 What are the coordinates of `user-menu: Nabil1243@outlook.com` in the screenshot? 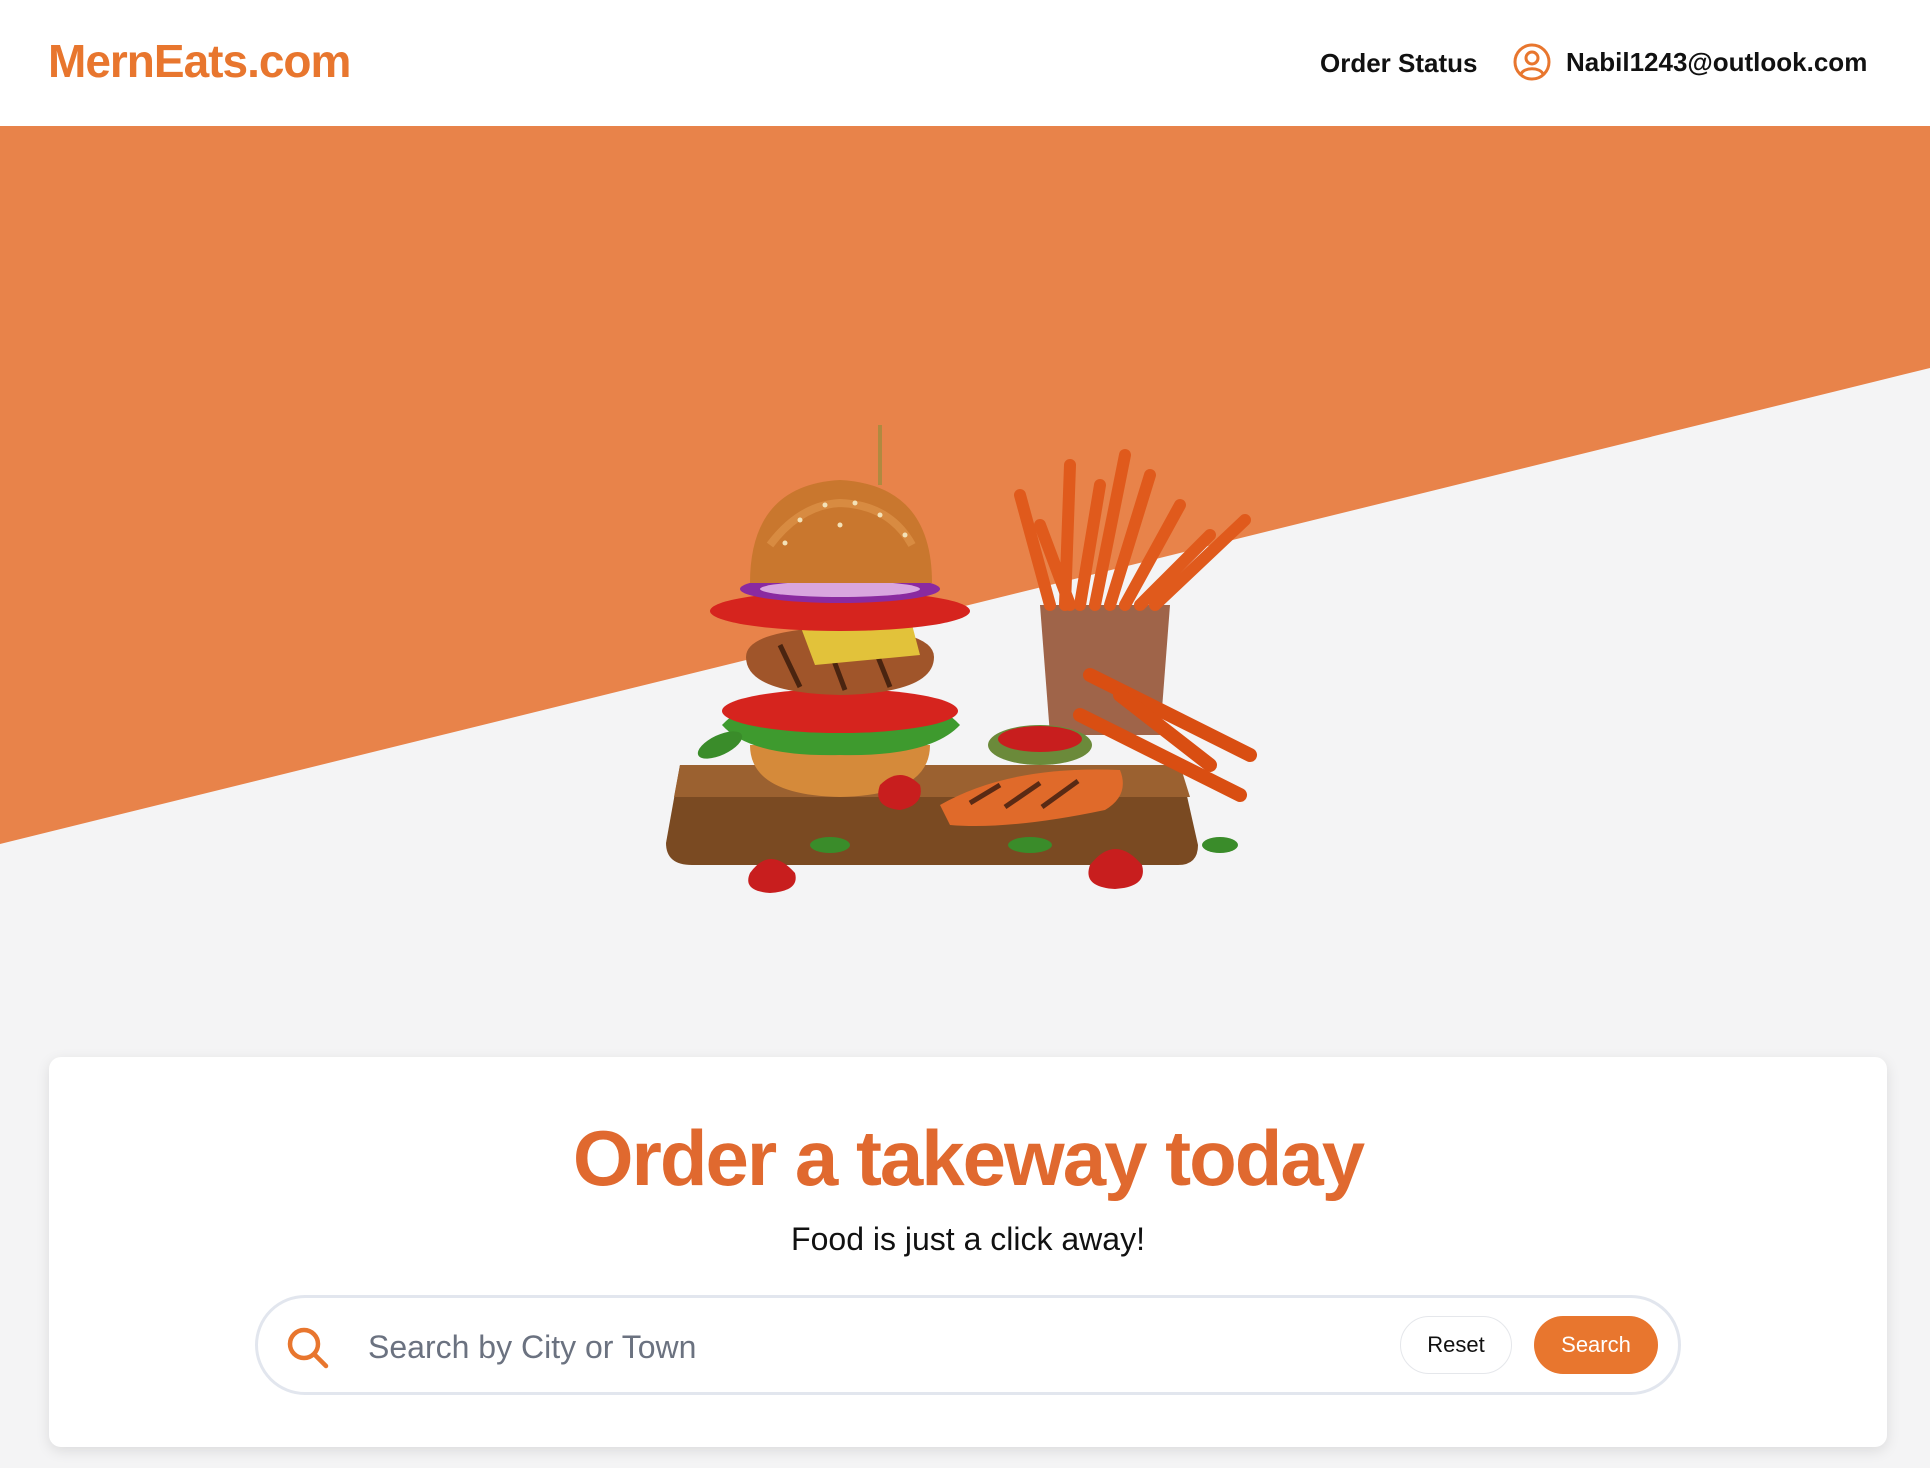 It's located at (1689, 62).